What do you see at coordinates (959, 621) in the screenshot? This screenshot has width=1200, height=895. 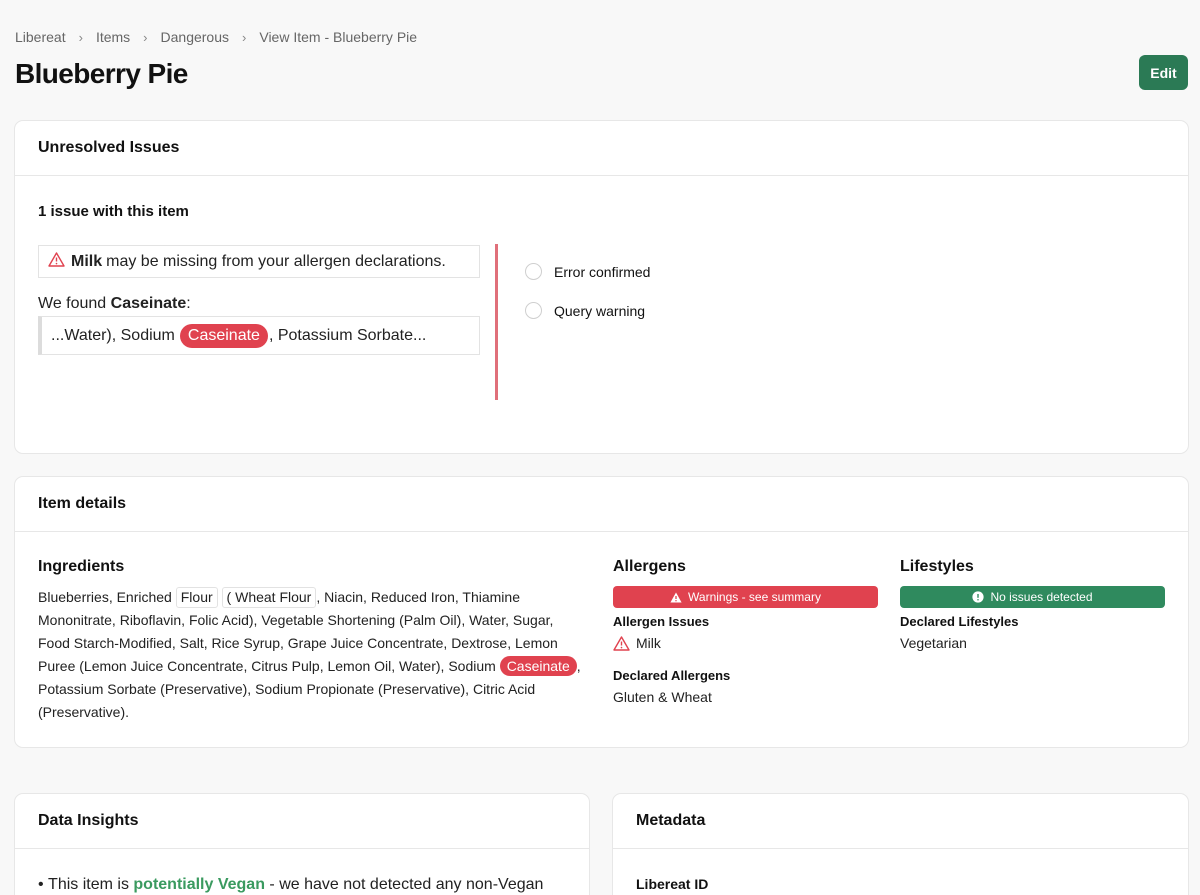 I see `declared-lifestyles-label: Declared Lifestyles` at bounding box center [959, 621].